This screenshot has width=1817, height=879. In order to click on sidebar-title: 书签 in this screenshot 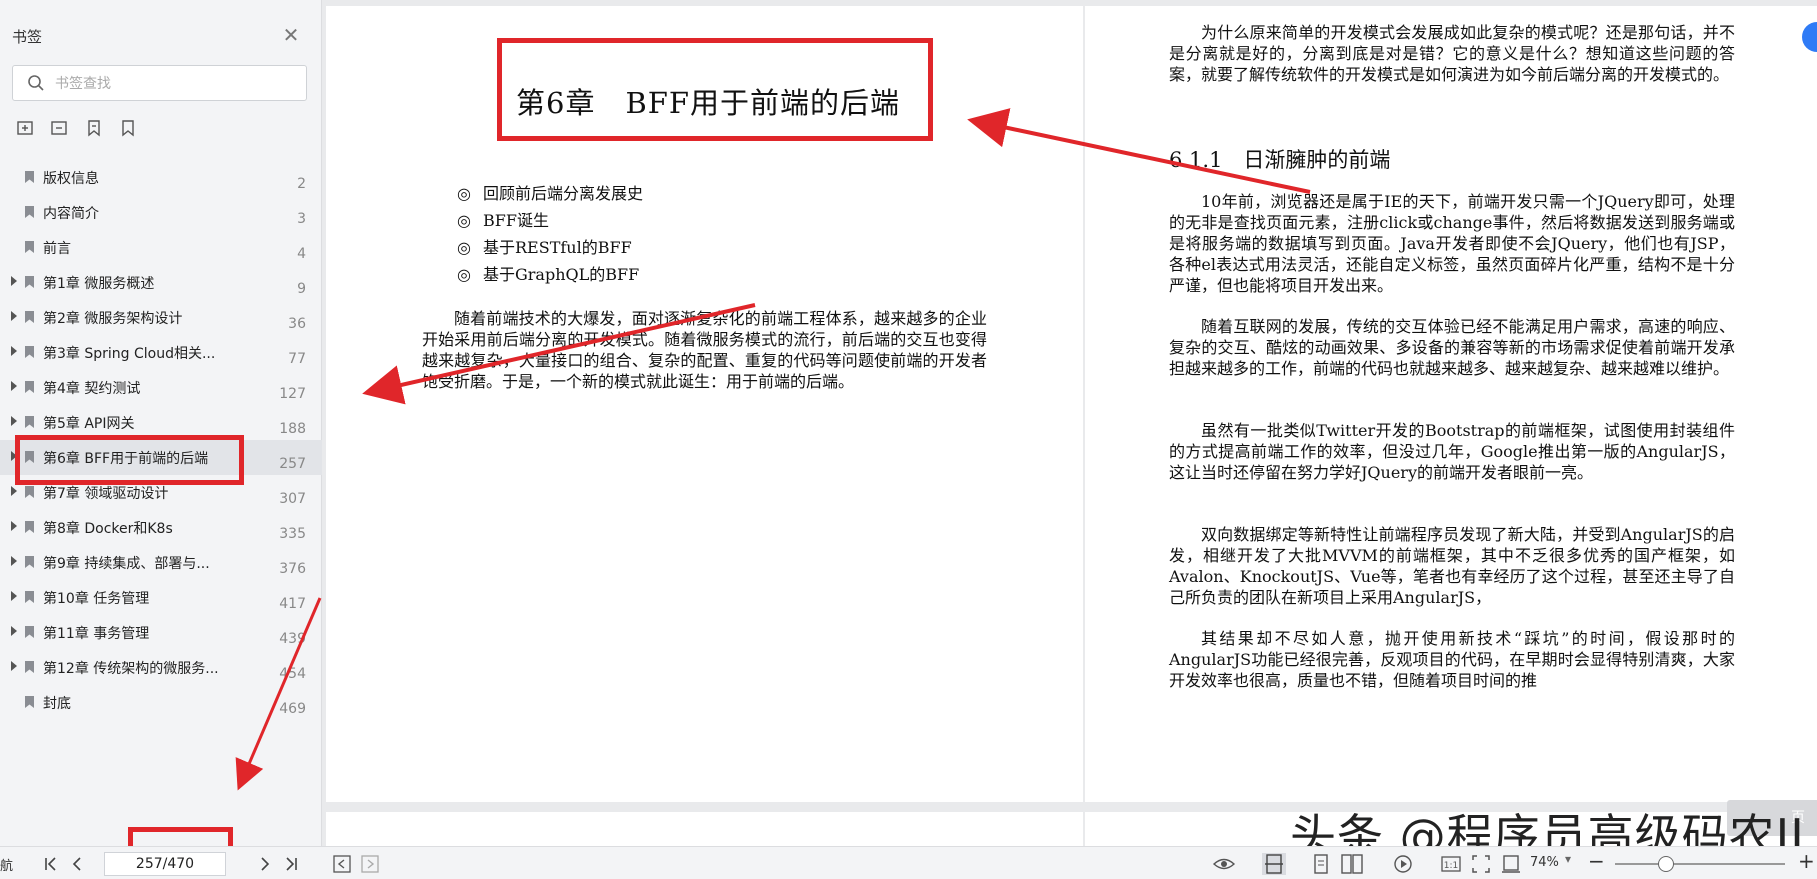, I will do `click(27, 37)`.